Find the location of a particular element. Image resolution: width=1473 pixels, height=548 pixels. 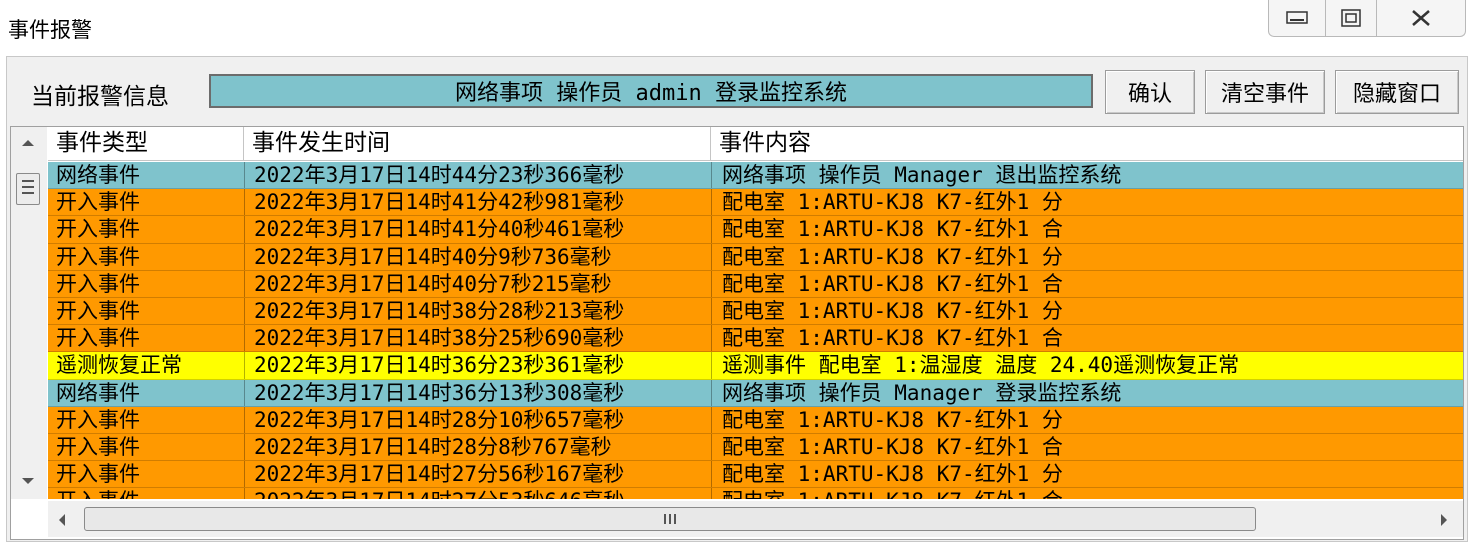

event-content-cell: 网络事项 操作员 Manager 退出监控系统 is located at coordinates (922, 175).